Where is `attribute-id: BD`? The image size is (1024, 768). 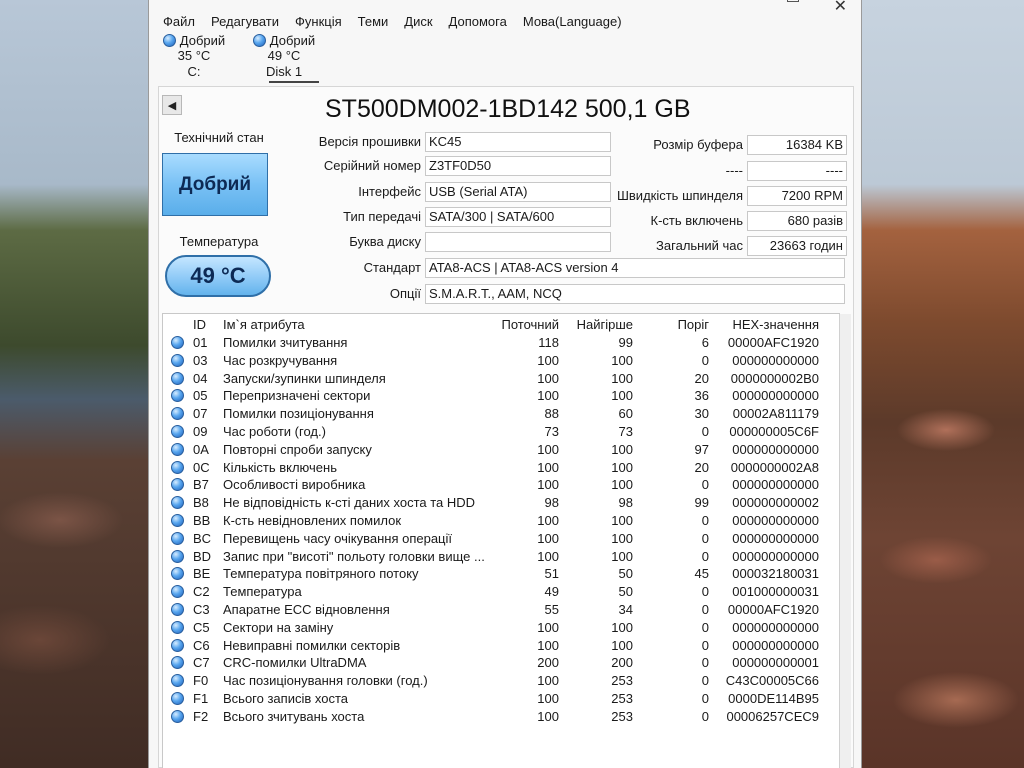 attribute-id: BD is located at coordinates (202, 556).